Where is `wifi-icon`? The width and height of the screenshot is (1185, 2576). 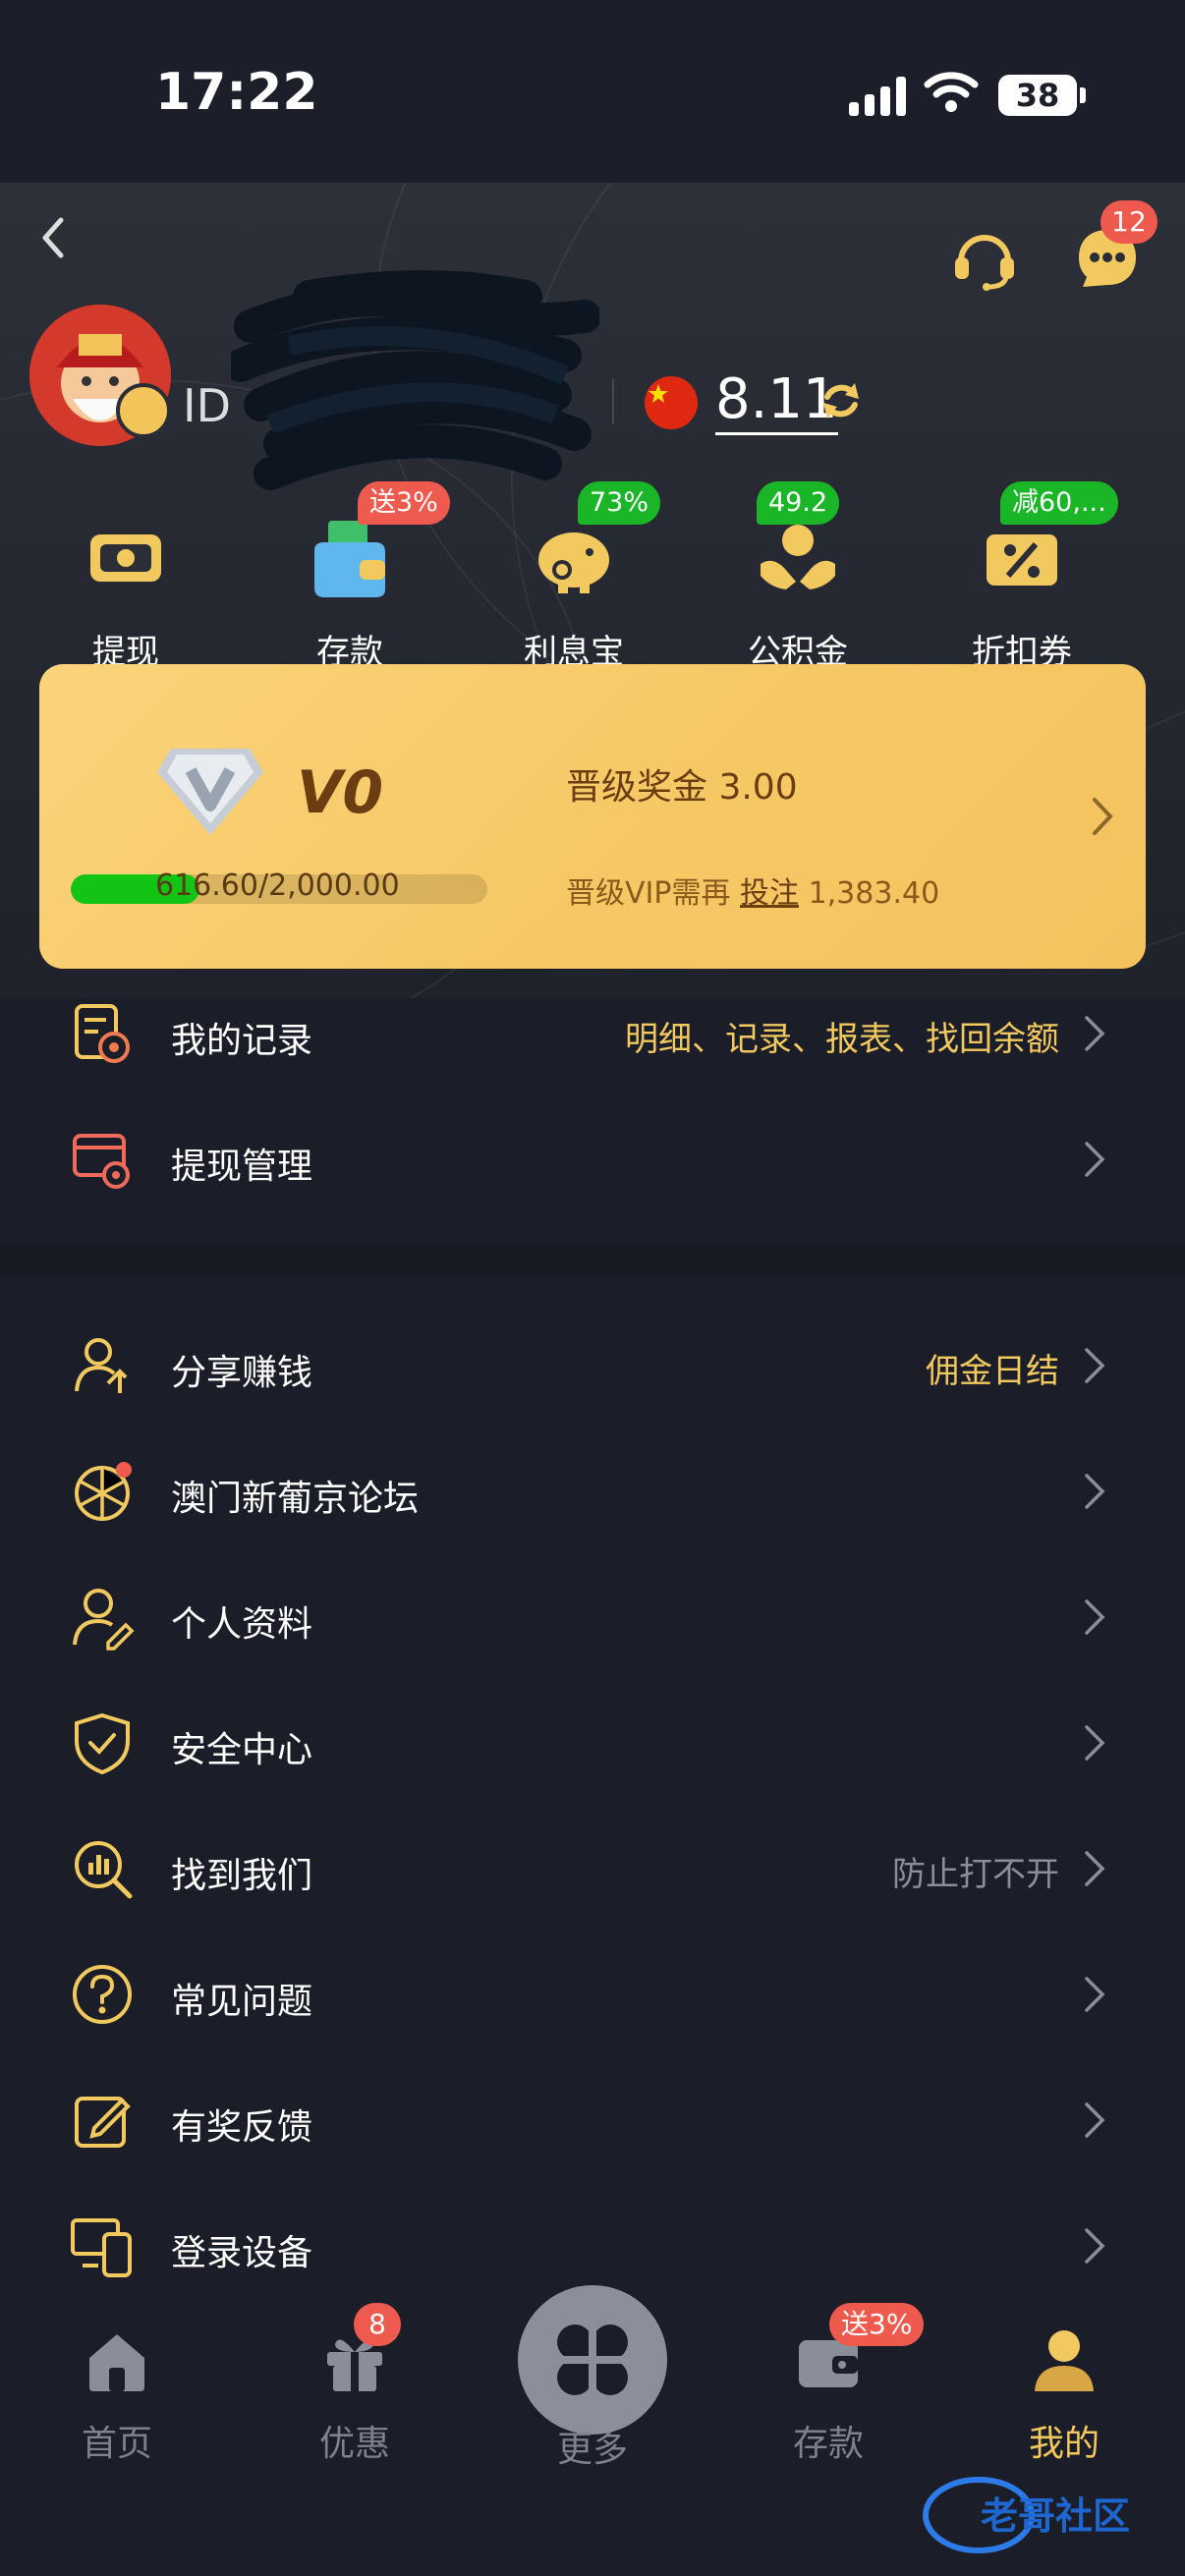 wifi-icon is located at coordinates (952, 92).